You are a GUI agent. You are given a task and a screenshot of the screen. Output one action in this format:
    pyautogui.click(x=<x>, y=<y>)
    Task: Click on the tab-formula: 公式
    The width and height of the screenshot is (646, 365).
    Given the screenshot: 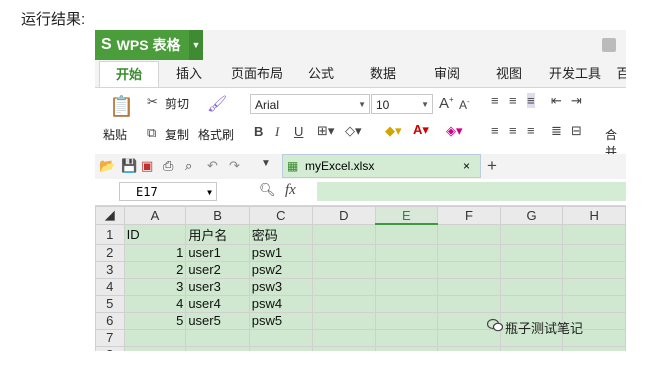 What is the action you would take?
    pyautogui.click(x=321, y=74)
    